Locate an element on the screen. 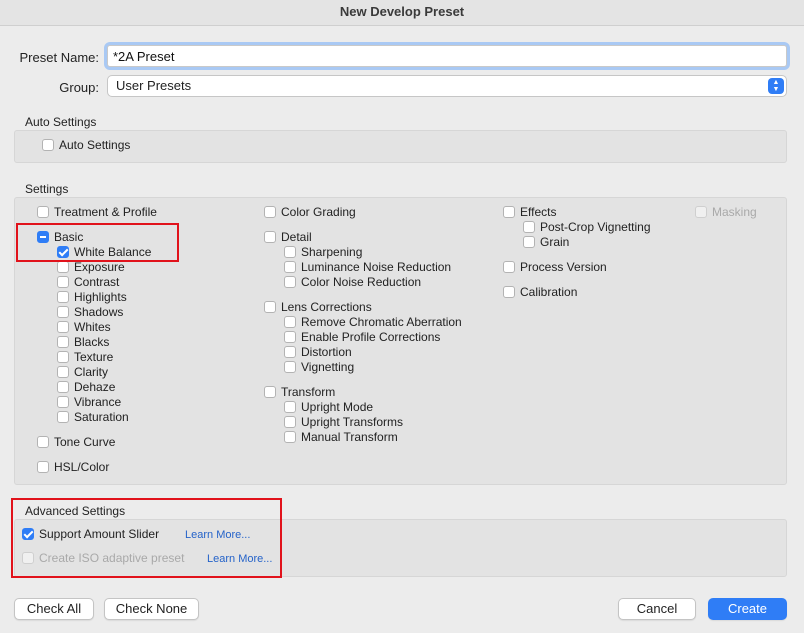 This screenshot has height=633, width=804. process-version-checkbox: Process Version is located at coordinates (555, 267).